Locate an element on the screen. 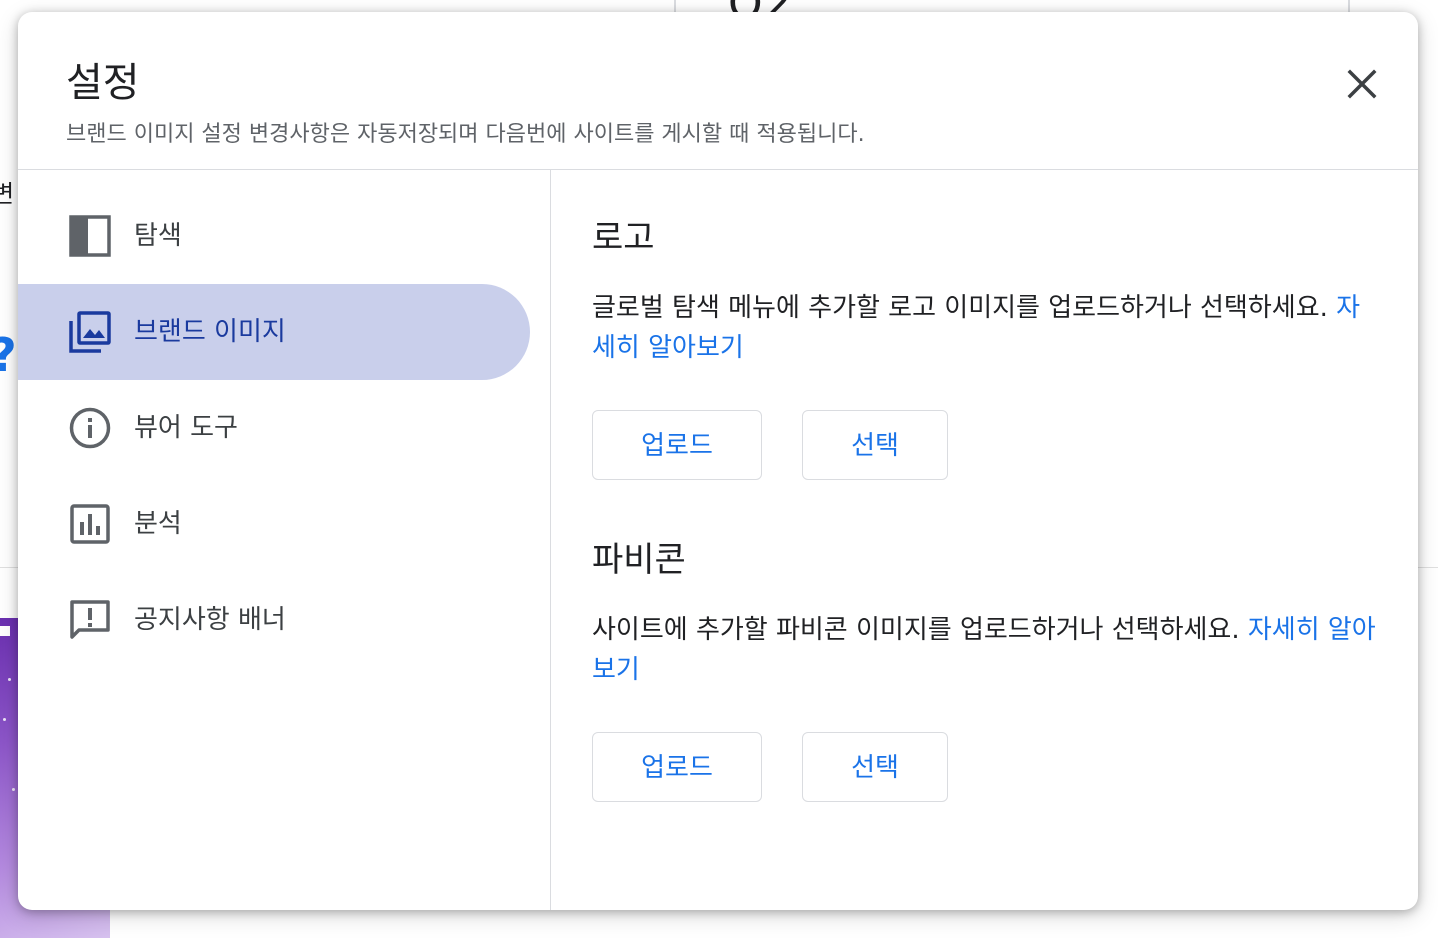  sidebar-item-label: 분석 is located at coordinates (158, 524).